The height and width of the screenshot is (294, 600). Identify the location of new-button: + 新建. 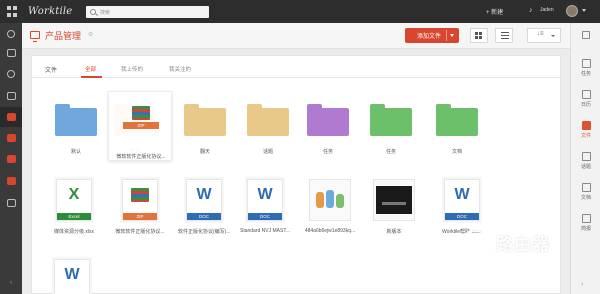
(494, 11).